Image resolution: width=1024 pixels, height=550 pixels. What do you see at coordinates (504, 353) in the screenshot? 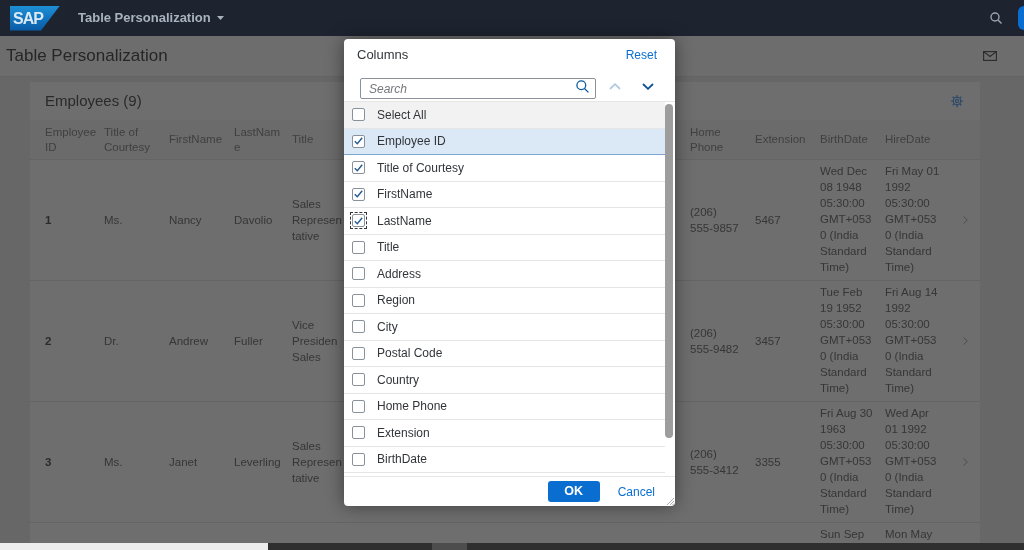
I see `column-list-item: Postal Code` at bounding box center [504, 353].